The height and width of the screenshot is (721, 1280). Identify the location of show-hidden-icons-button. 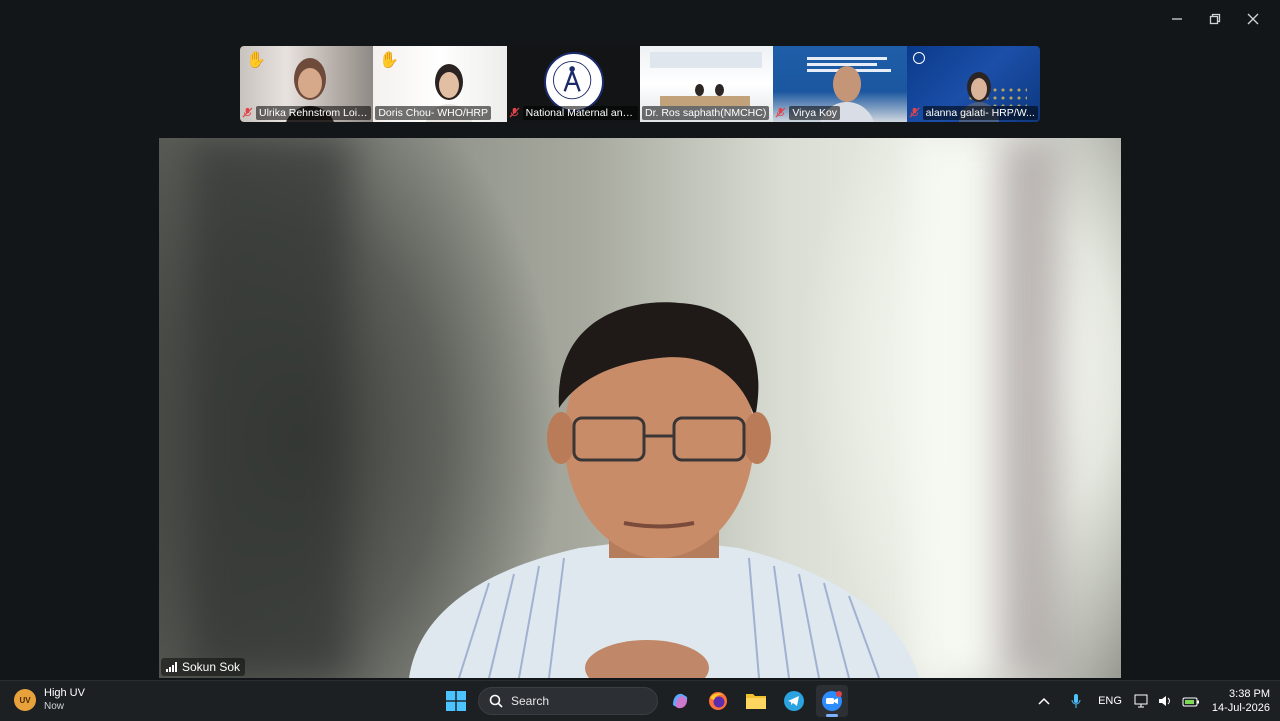
(1044, 701).